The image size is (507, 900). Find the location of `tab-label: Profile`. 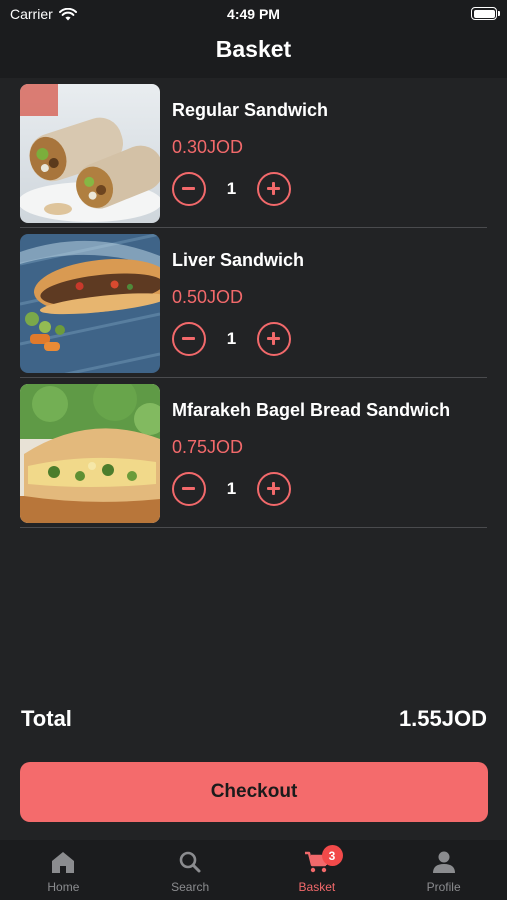

tab-label: Profile is located at coordinates (443, 887).